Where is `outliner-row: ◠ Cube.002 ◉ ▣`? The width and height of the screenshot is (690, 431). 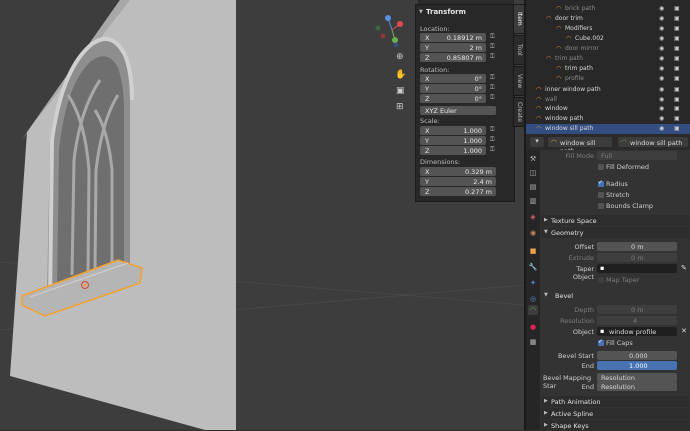
outliner-row: ◠ Cube.002 ◉ ▣ is located at coordinates (608, 39).